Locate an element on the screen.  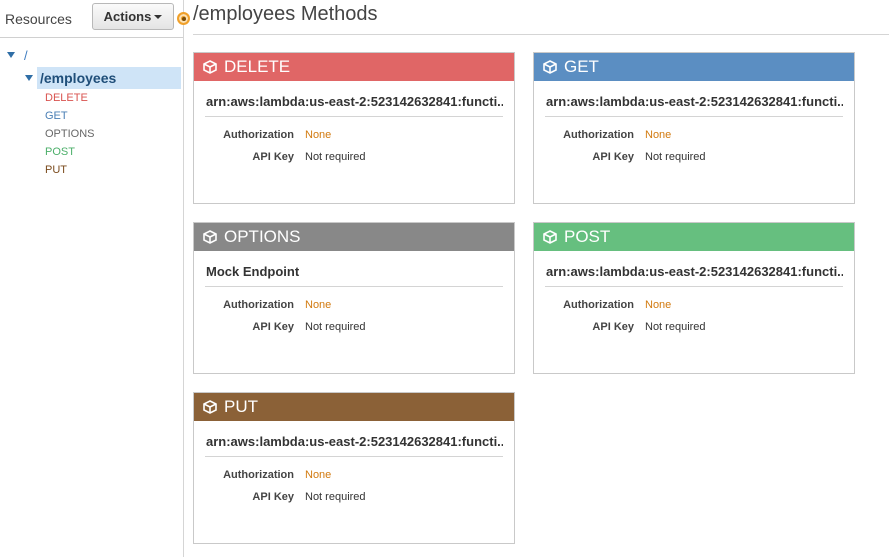
method-card-title: GET is located at coordinates (581, 66).